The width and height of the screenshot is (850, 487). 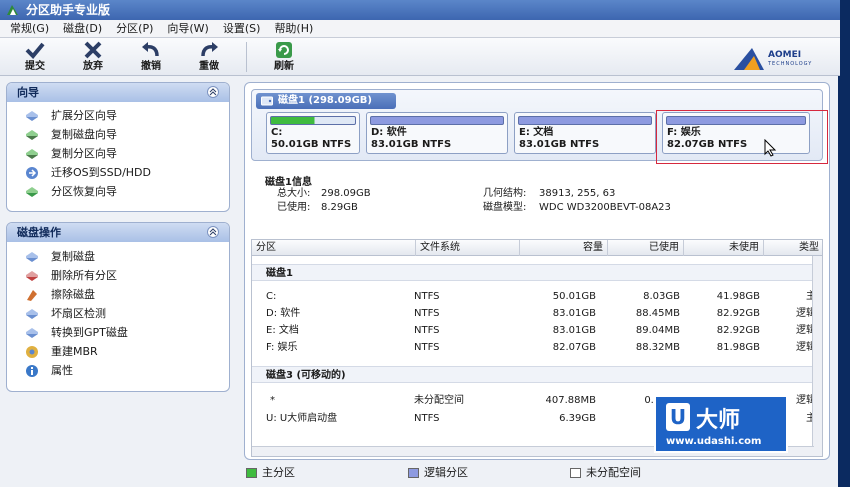 I want to click on menu-general: 常规(G), so click(x=29, y=28).